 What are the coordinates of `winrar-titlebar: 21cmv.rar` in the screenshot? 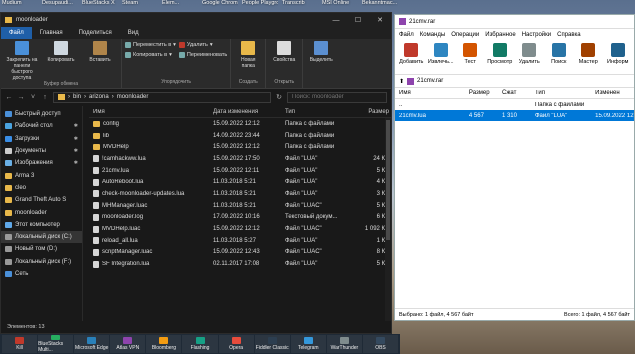 It's located at (514, 22).